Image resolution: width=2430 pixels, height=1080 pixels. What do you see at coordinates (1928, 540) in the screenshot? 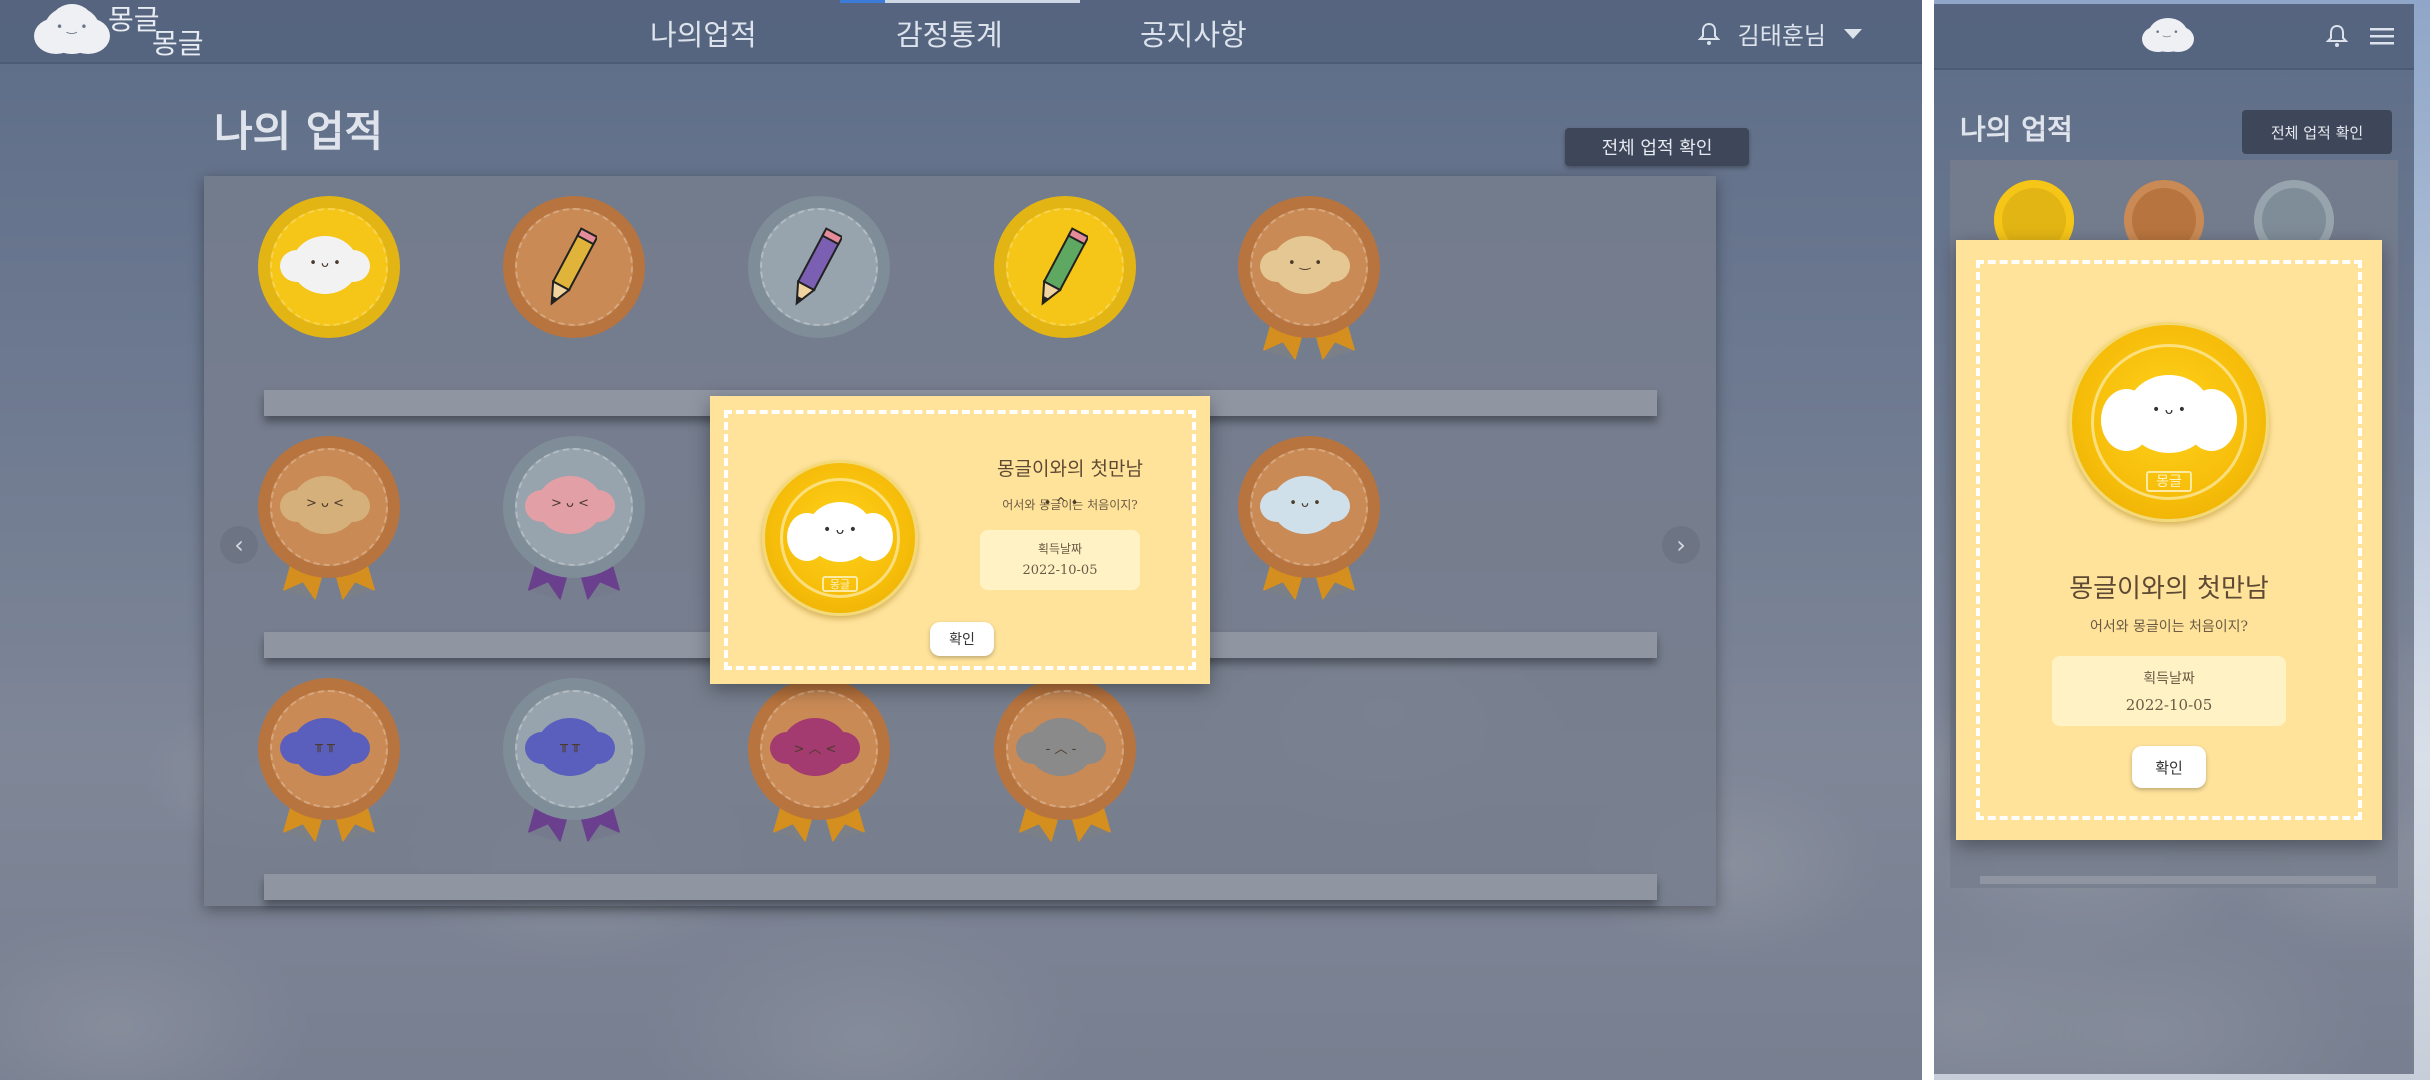
I see `view-divider` at bounding box center [1928, 540].